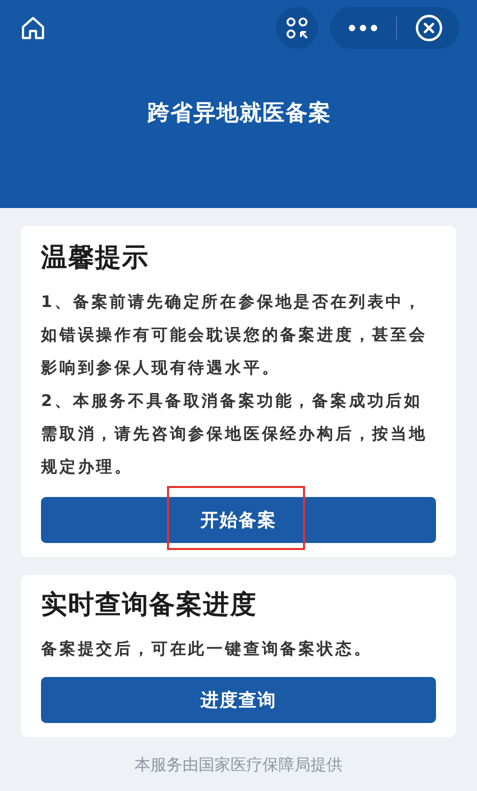 The height and width of the screenshot is (791, 477). I want to click on card-title: 实时查询备案进度, so click(149, 605).